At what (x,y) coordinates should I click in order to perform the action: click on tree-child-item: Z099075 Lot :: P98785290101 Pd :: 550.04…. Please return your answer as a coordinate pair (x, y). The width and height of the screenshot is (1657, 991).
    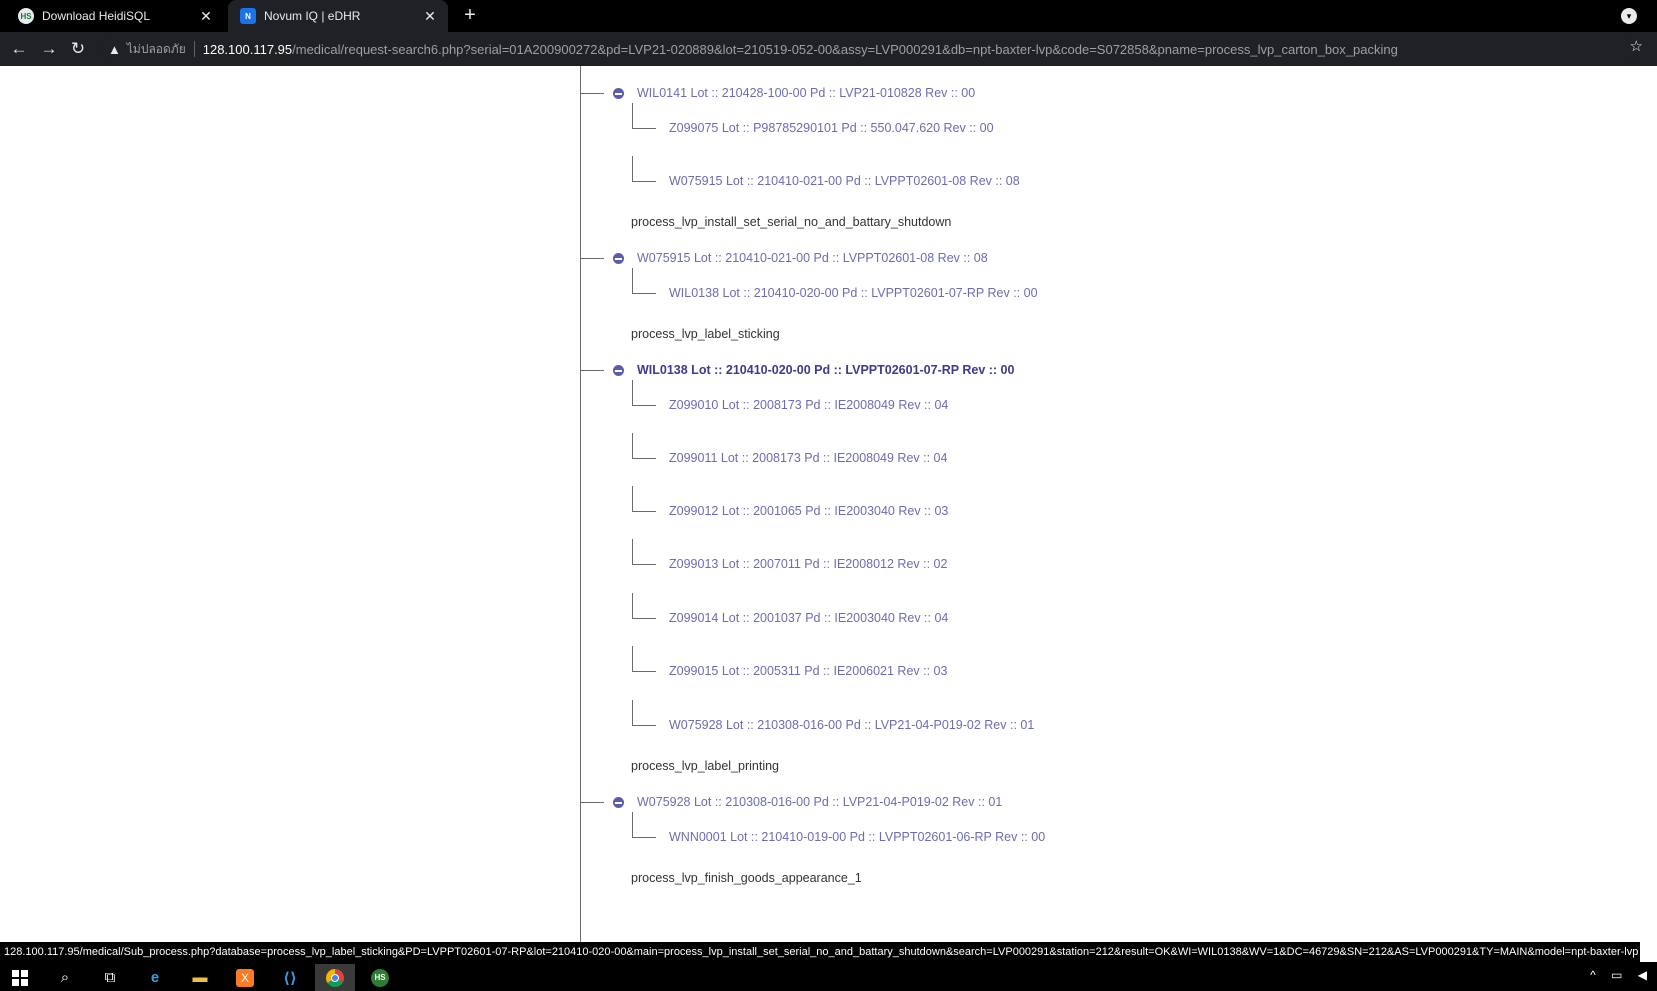
    Looking at the image, I should click on (831, 128).